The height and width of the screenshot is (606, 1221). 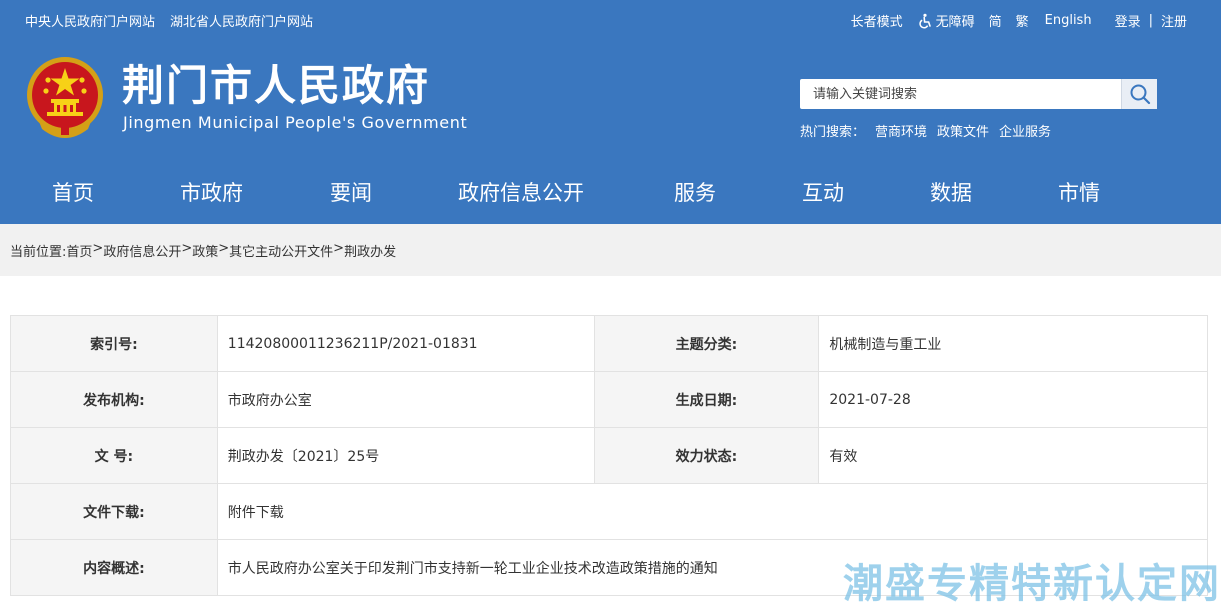 I want to click on breadcrumb-item: 政策, so click(x=205, y=250).